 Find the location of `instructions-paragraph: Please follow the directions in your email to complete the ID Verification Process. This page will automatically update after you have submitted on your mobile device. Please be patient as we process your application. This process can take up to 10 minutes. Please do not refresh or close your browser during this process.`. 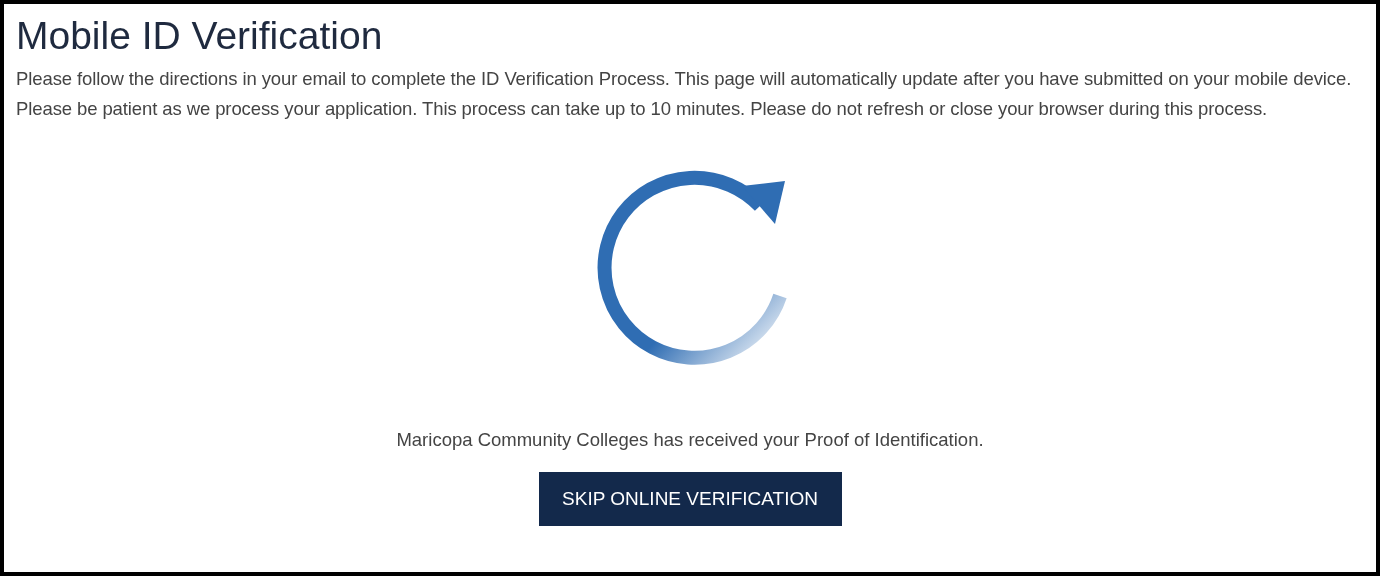

instructions-paragraph: Please follow the directions in your email to complete the ID Verification Process. This page will automatically update after you have submitted on your mobile device. Please be patient as we process your application. This process can take up to 10 minutes. Please do not refresh or close your browser during this process. is located at coordinates (684, 94).